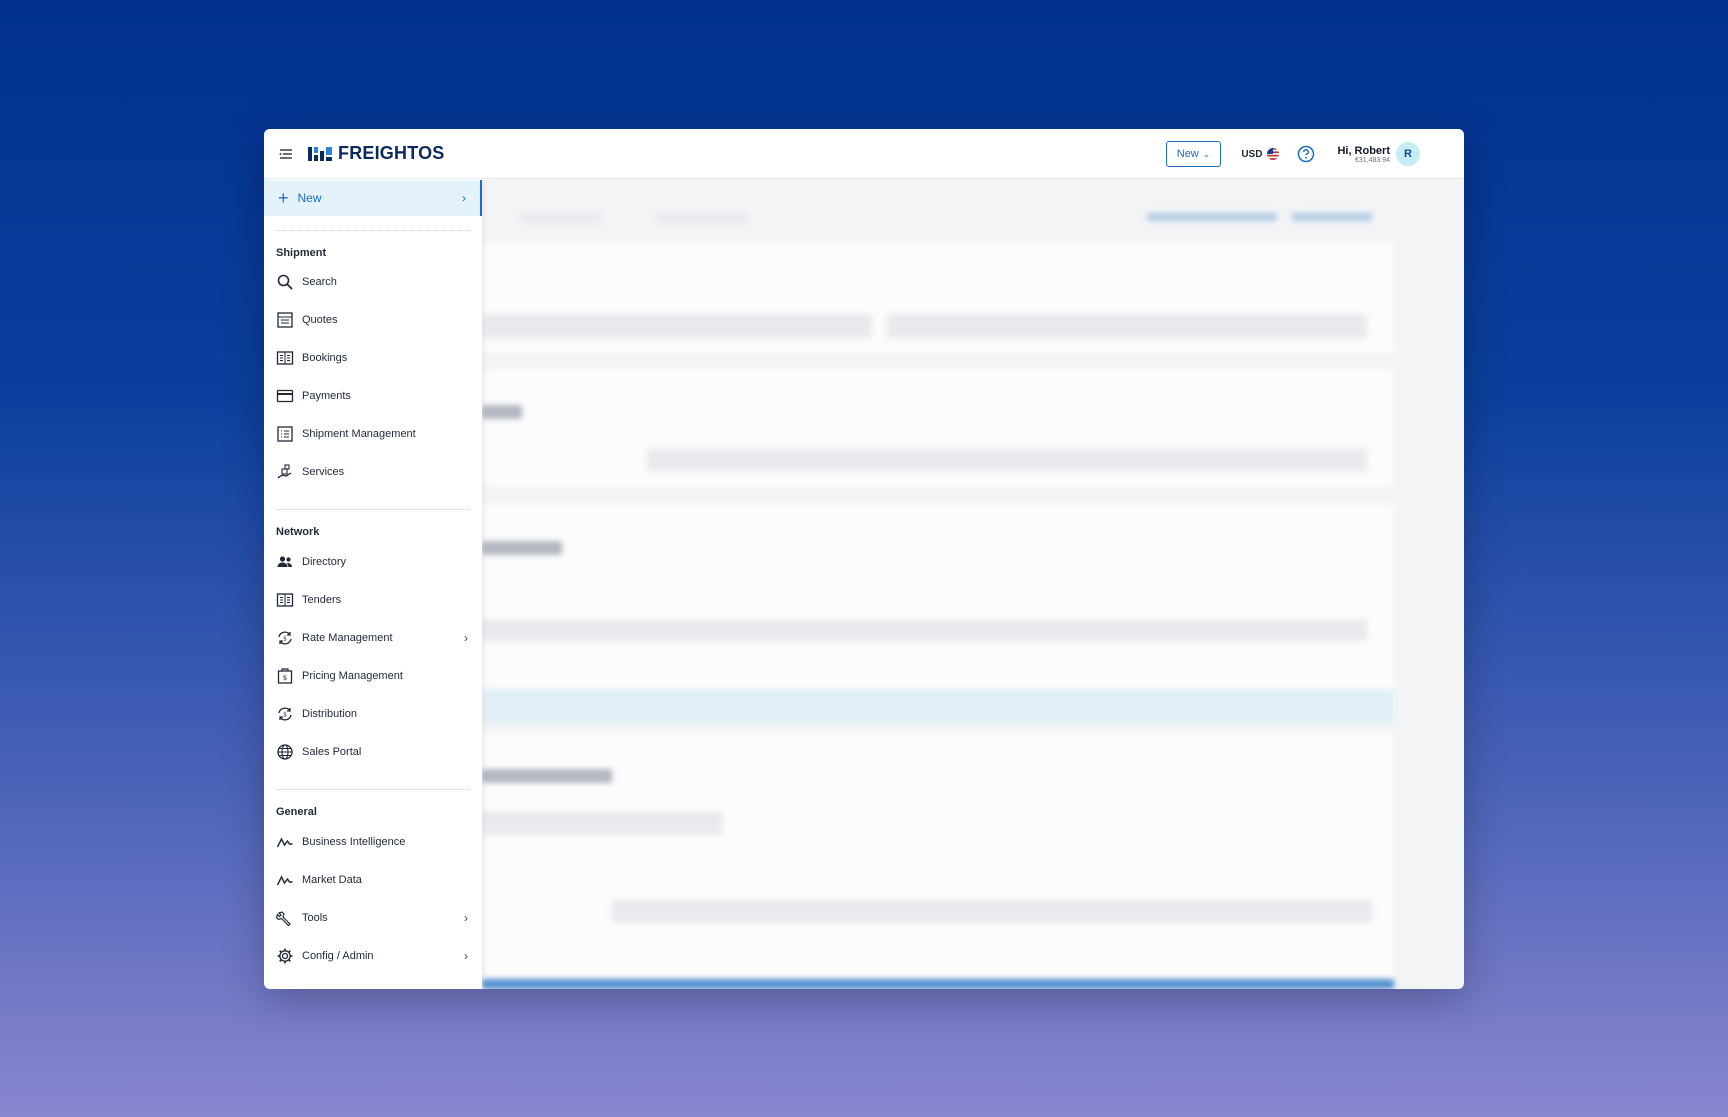  Describe the element at coordinates (283, 198) in the screenshot. I see `plus-icon: +` at that location.